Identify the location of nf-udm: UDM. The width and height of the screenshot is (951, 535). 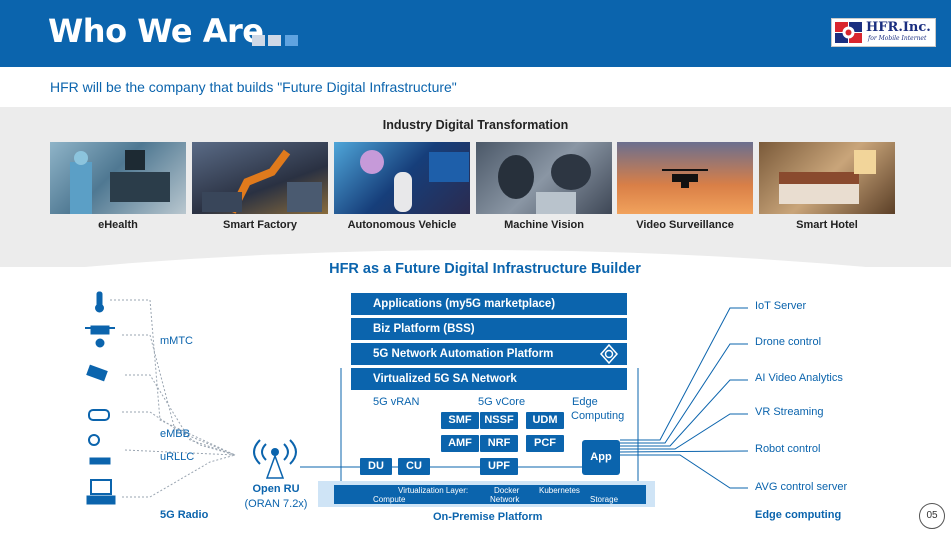
(545, 420).